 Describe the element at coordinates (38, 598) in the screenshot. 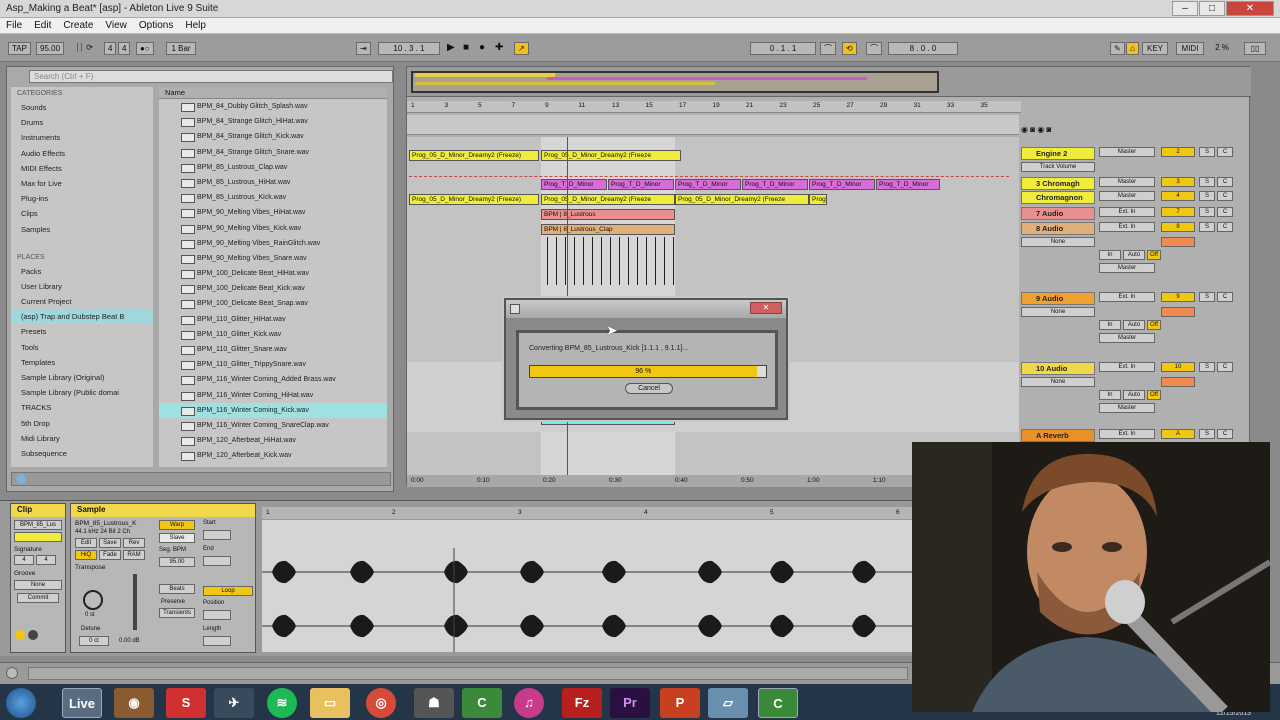

I see `commit-button: Commit` at that location.